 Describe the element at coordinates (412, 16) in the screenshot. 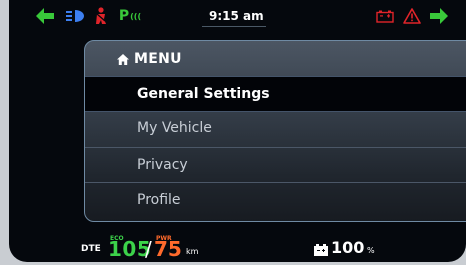

I see `warning-triangle-icon` at that location.